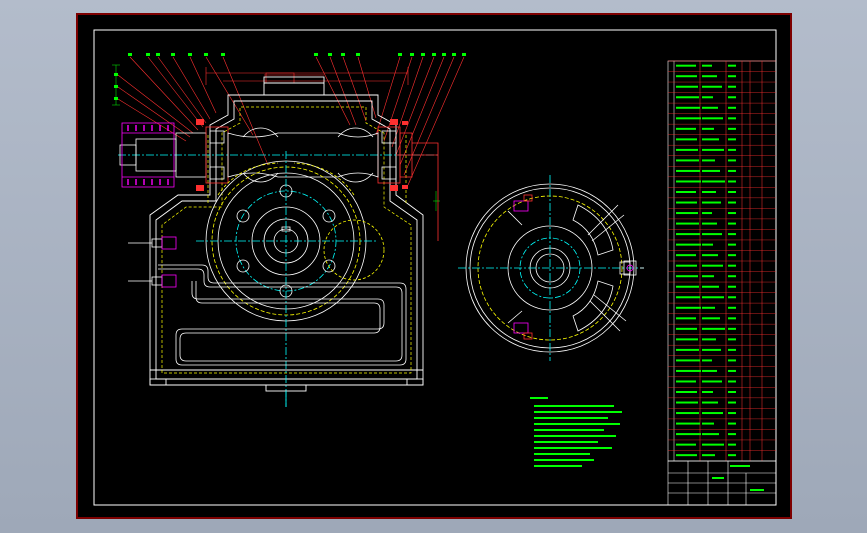 The height and width of the screenshot is (533, 867). I want to click on technical-notes-block, so click(576, 432).